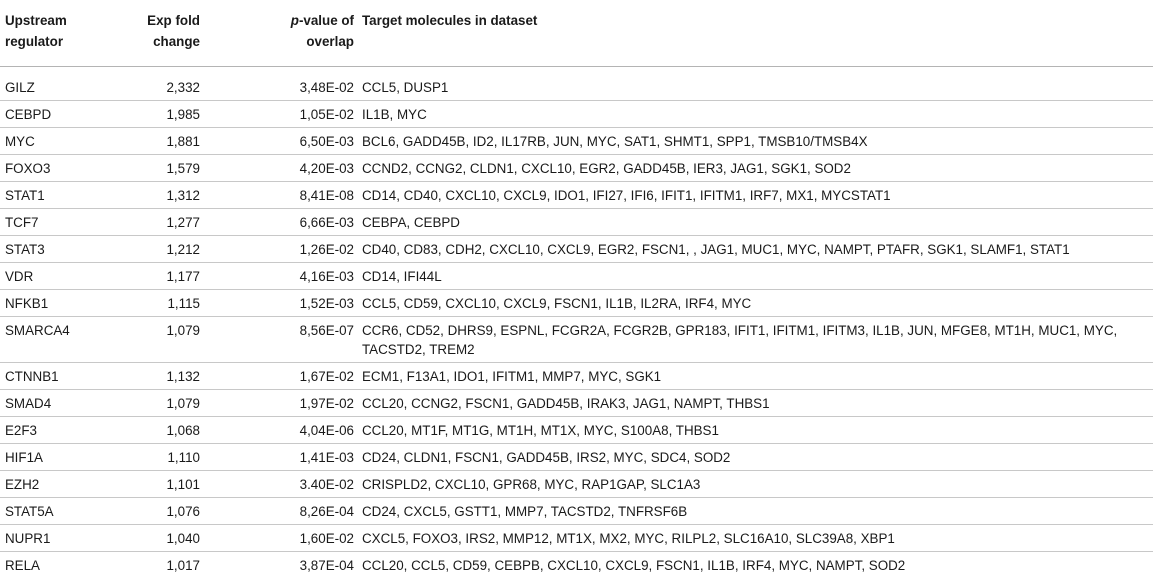 The height and width of the screenshot is (578, 1153). I want to click on p-value-cell: 4,04E-06, so click(277, 430).